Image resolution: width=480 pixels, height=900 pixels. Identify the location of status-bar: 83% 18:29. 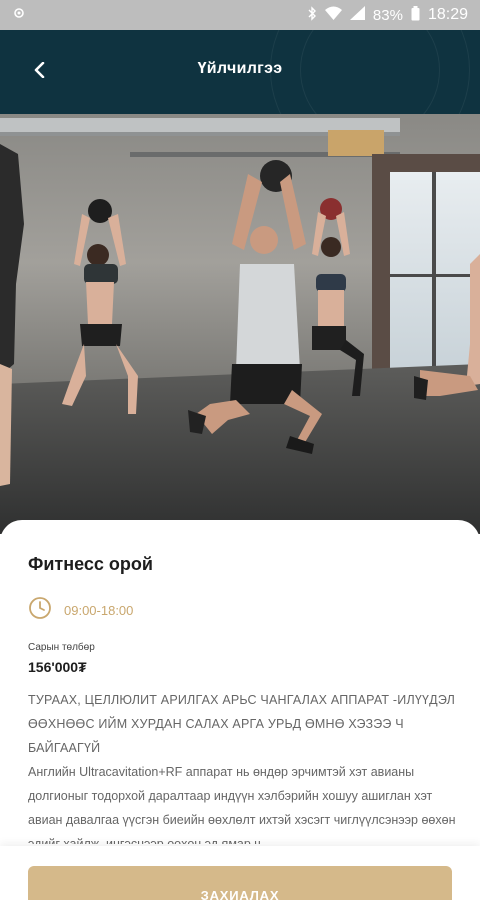
(240, 15).